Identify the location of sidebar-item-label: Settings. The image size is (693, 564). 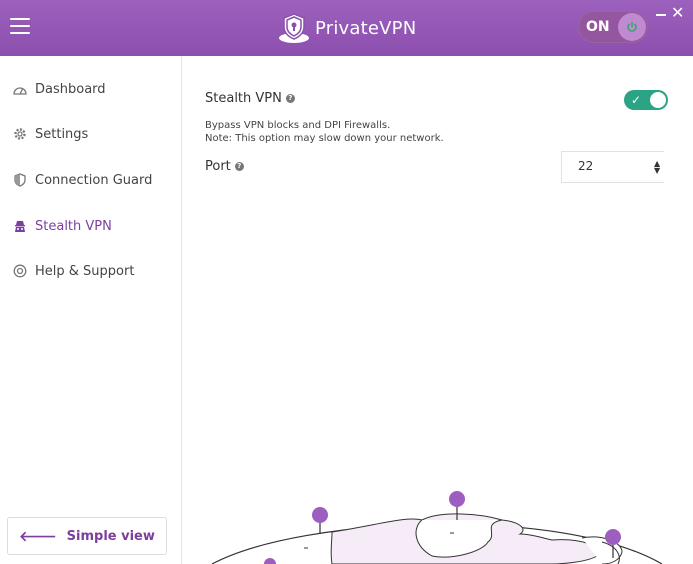
(62, 134).